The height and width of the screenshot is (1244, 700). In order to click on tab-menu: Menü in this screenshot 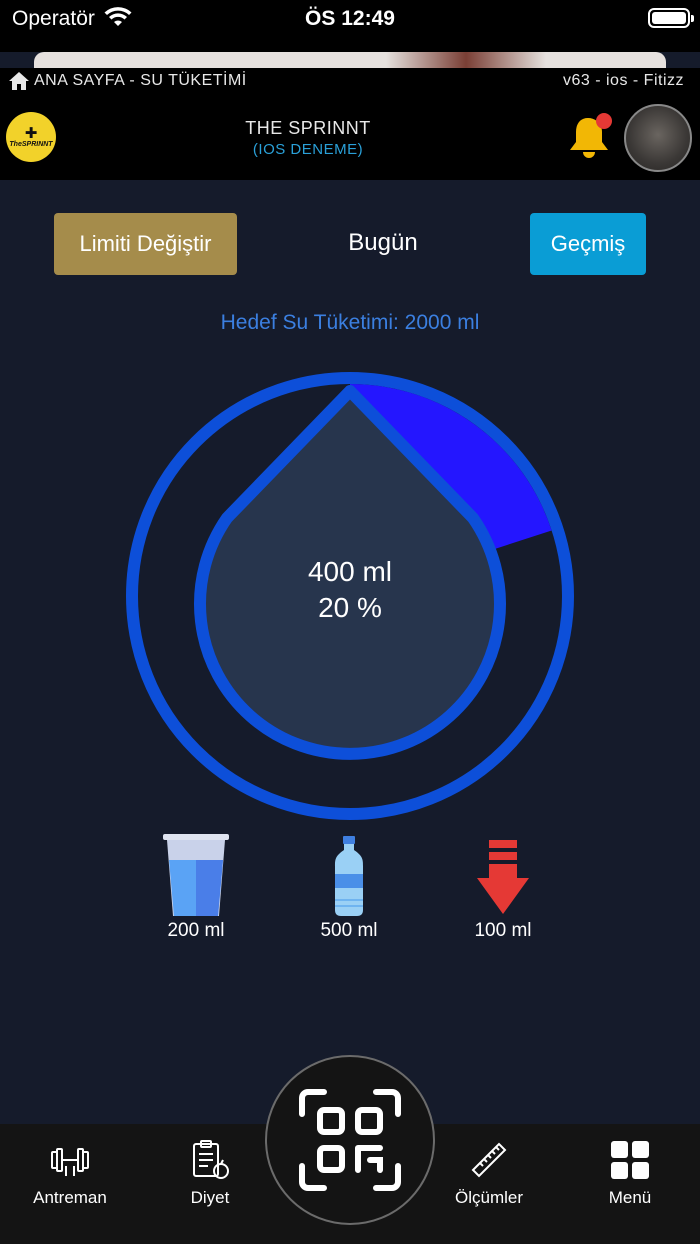, I will do `click(630, 1174)`.